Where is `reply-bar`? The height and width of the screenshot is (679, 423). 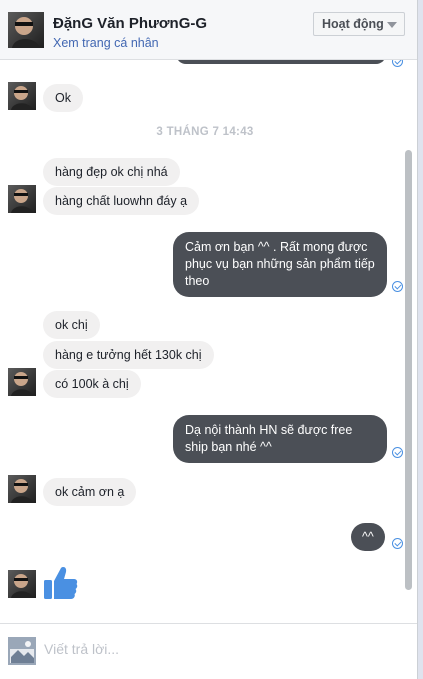
reply-bar is located at coordinates (208, 651).